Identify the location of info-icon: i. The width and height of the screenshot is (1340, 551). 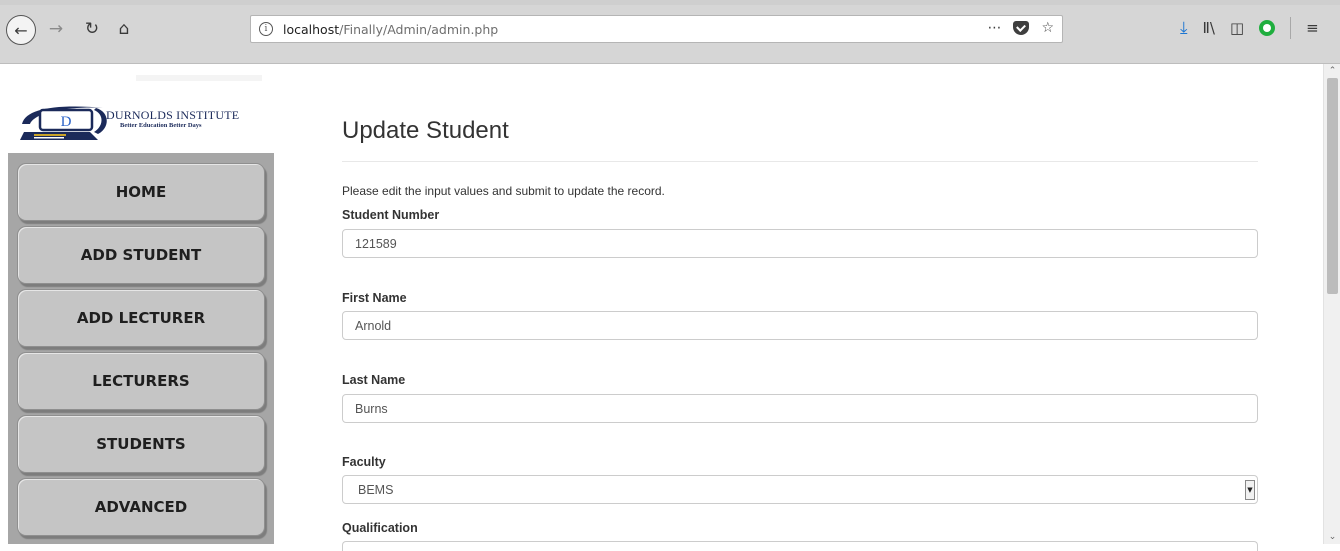
(266, 29).